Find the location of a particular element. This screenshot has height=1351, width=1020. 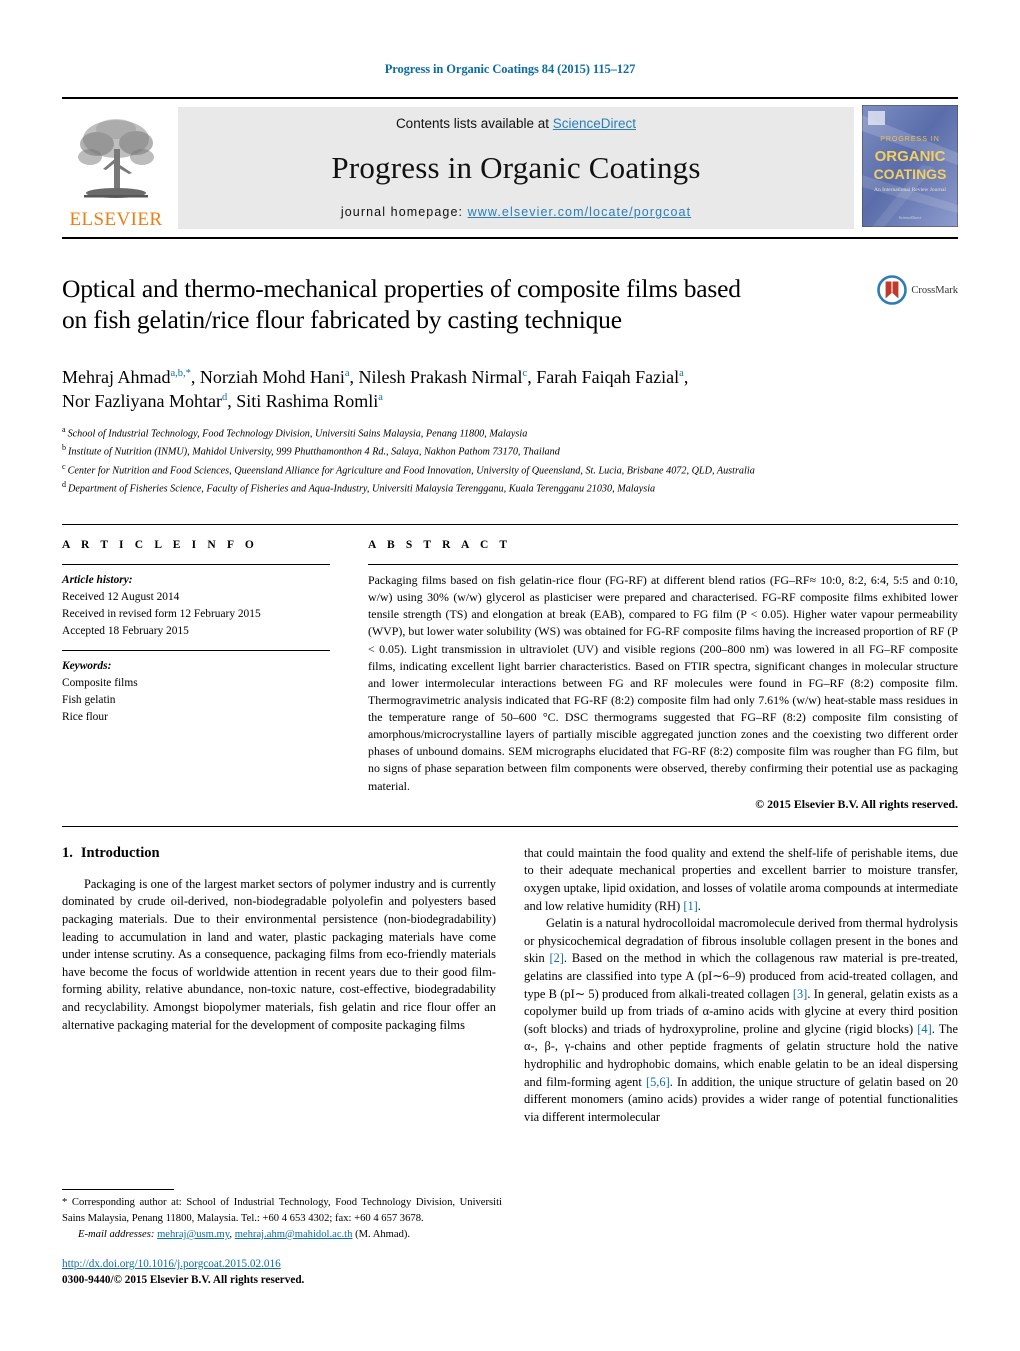

author-item: Nor Fazliyana Mohtard, is located at coordinates (149, 401).